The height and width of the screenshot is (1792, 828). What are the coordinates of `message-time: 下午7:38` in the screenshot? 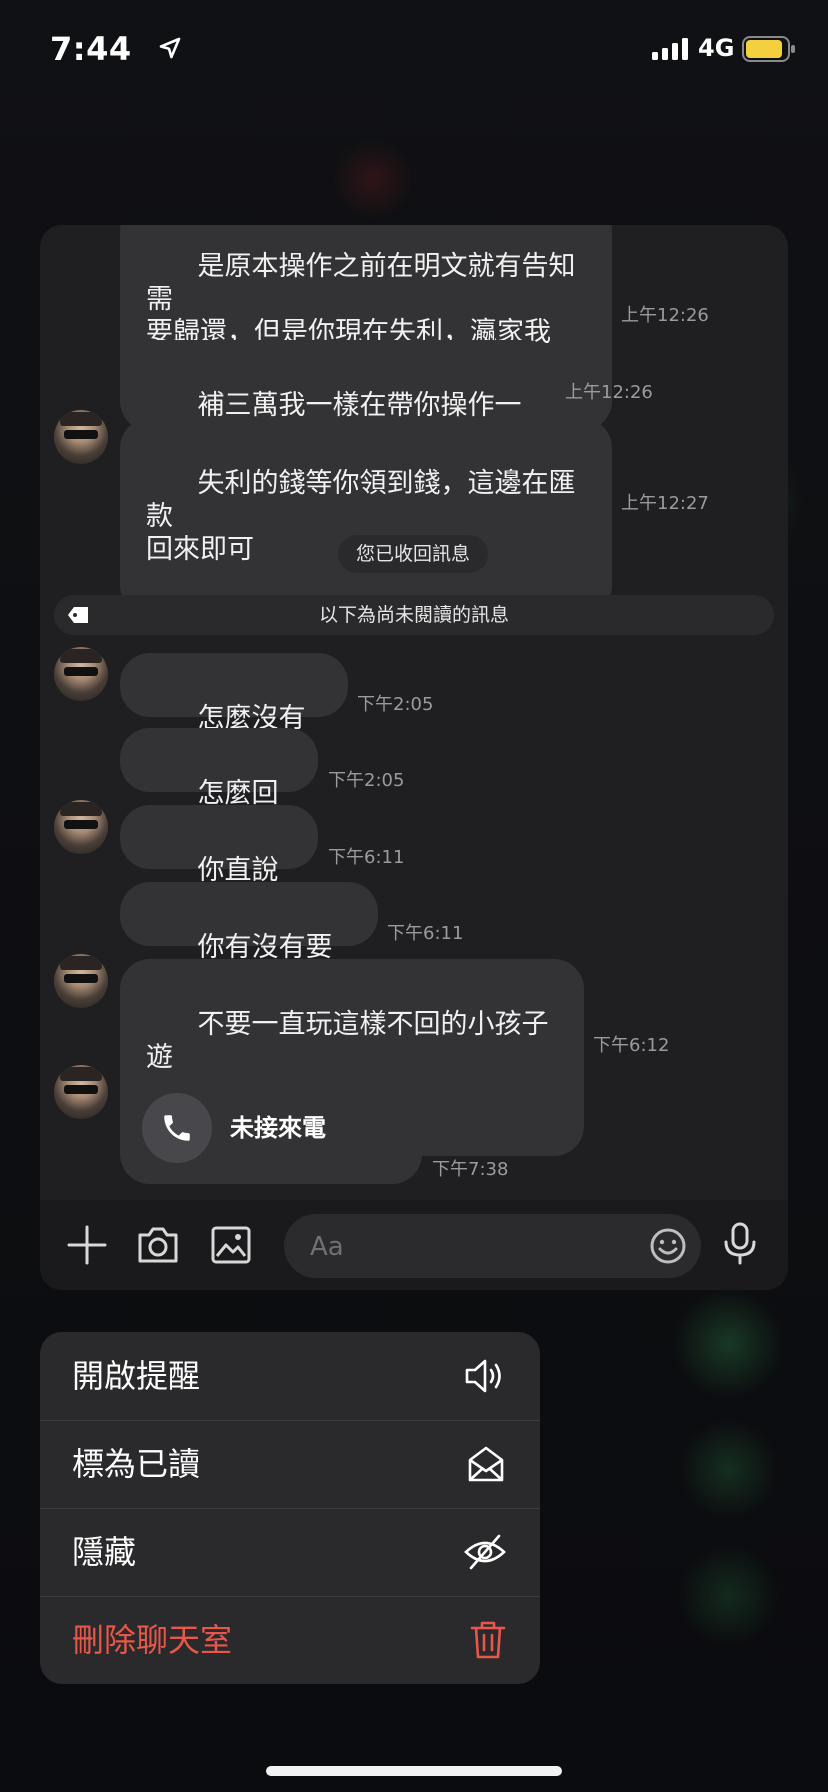 It's located at (470, 1169).